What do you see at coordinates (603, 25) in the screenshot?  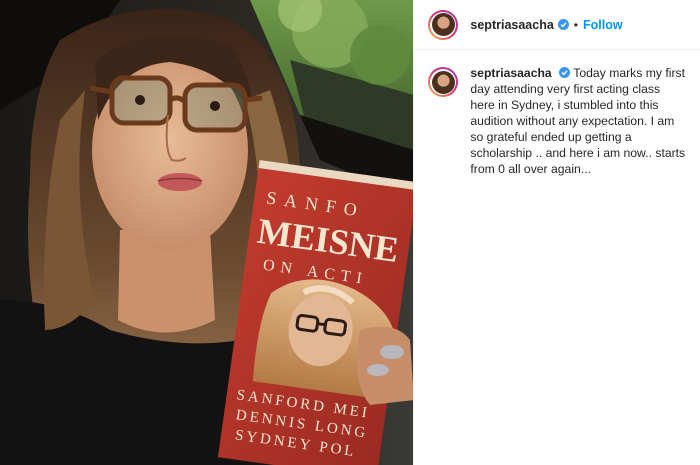 I see `follow-button: Follow` at bounding box center [603, 25].